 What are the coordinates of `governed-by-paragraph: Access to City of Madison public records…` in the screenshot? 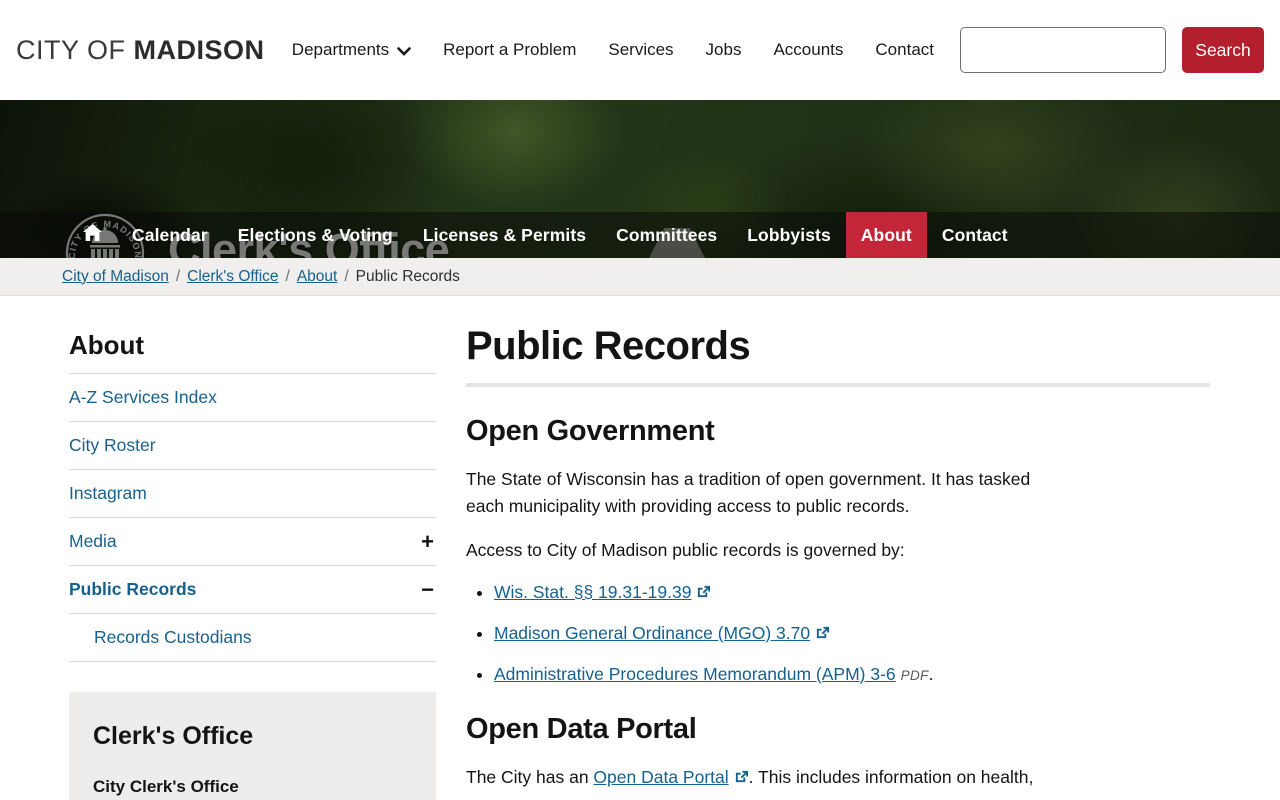 It's located at (685, 550).